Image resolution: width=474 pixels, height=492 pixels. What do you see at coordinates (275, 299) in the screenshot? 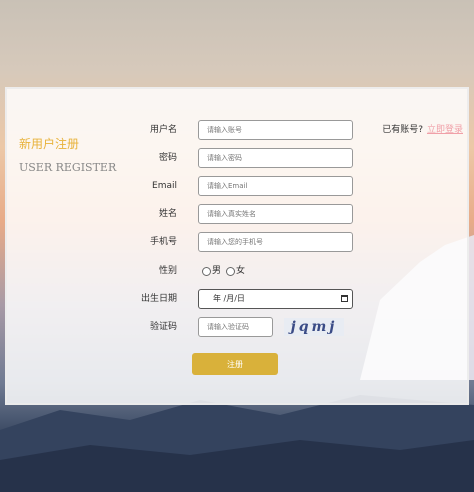
I see `birthdate-input: 年 /月/日` at bounding box center [275, 299].